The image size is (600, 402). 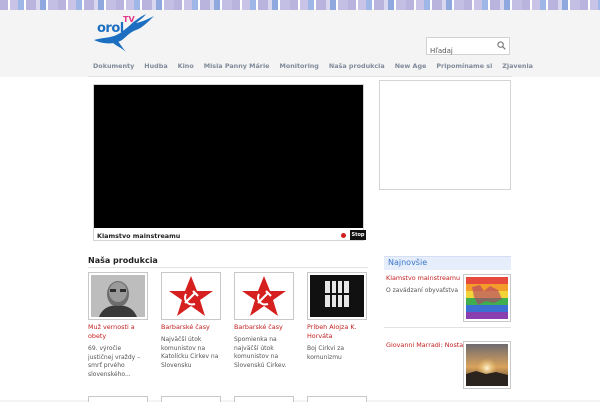 What do you see at coordinates (129, 19) in the screenshot?
I see `brand-suffix: TV` at bounding box center [129, 19].